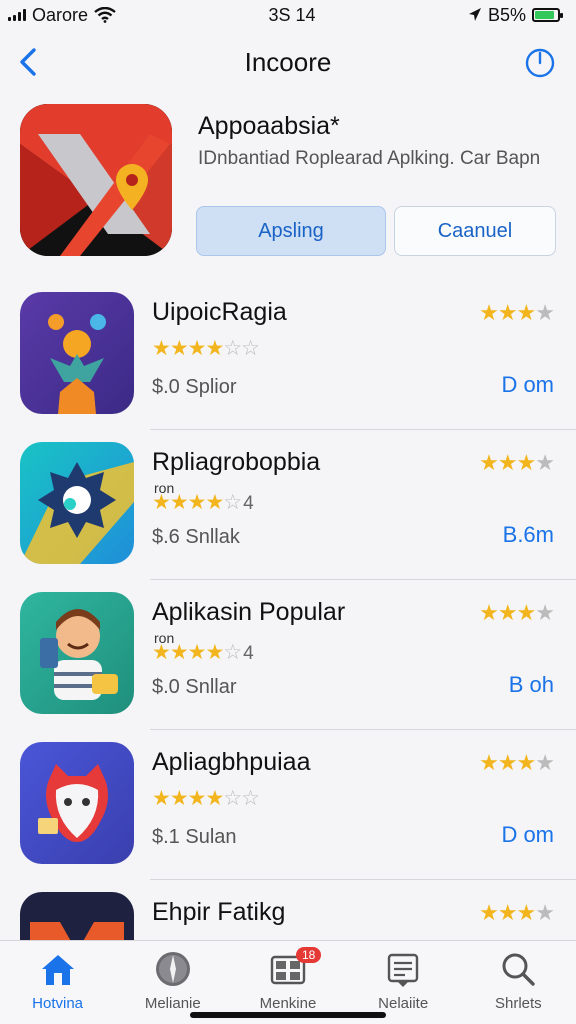 The width and height of the screenshot is (576, 1024). Describe the element at coordinates (58, 1003) in the screenshot. I see `tab-label: Hotvina` at that location.